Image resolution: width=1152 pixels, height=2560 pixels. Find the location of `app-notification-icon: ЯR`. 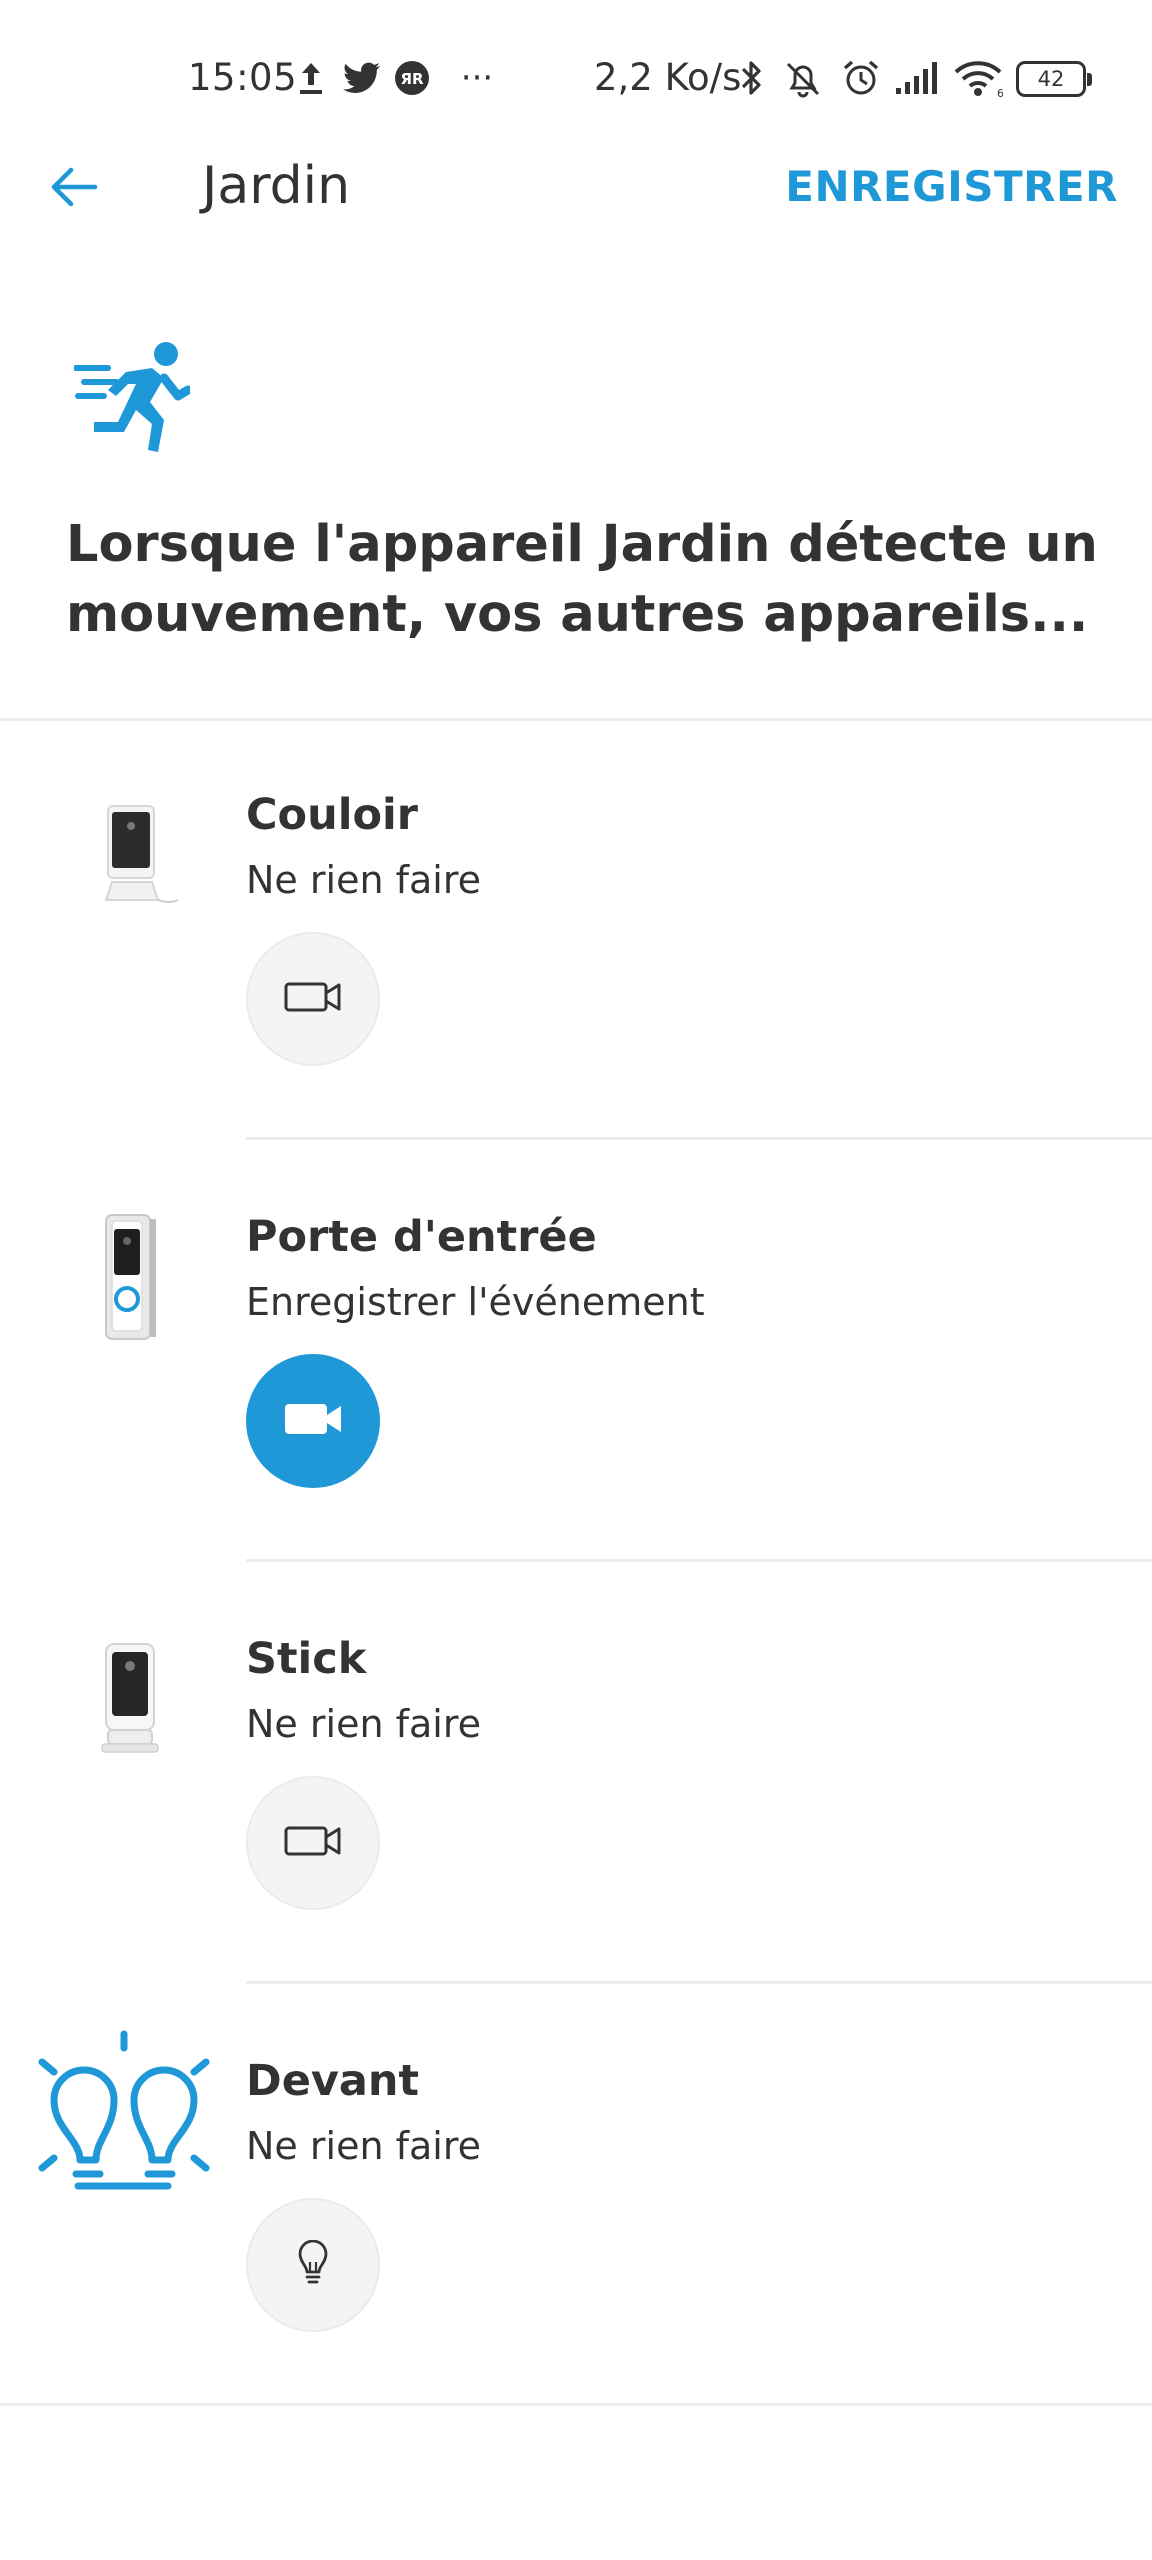

app-notification-icon: ЯR is located at coordinates (412, 78).